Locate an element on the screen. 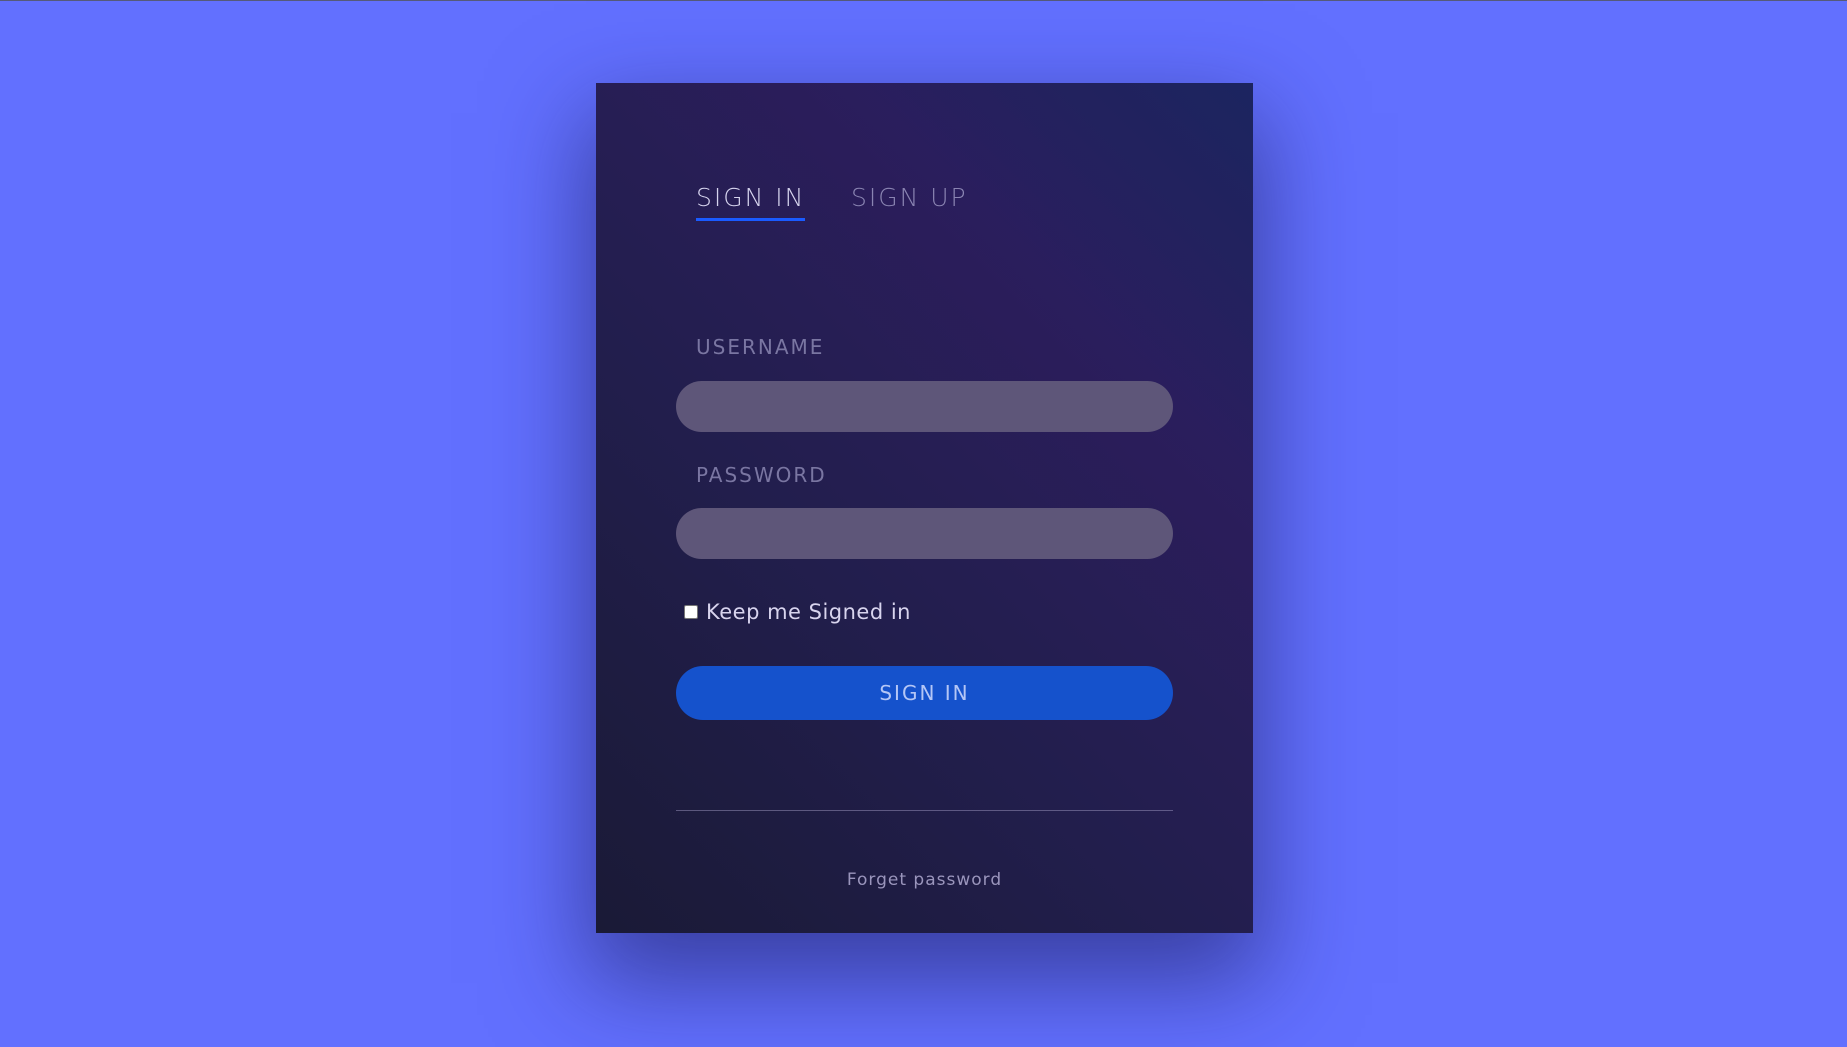 The image size is (1847, 1047). divider is located at coordinates (924, 810).